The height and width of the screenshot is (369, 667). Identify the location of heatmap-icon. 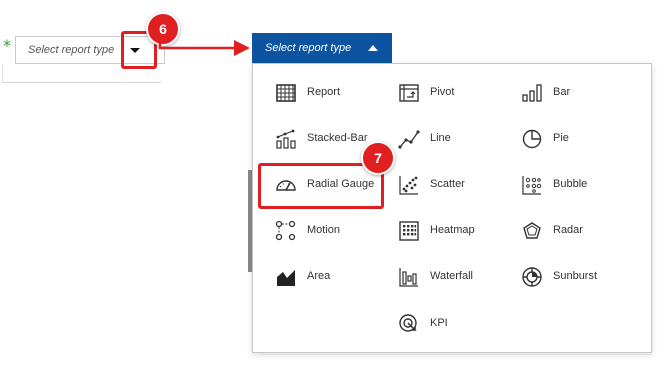
(409, 231).